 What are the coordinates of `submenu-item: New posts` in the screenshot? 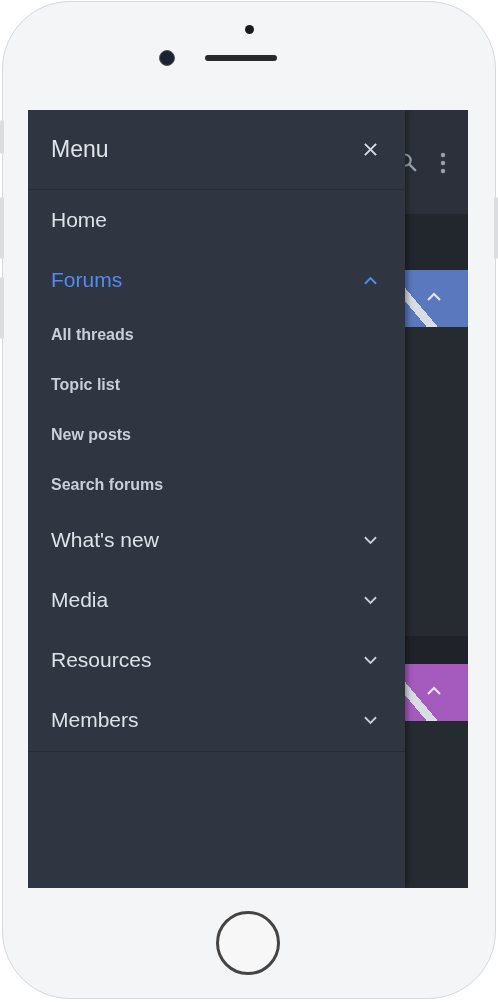 It's located at (216, 435).